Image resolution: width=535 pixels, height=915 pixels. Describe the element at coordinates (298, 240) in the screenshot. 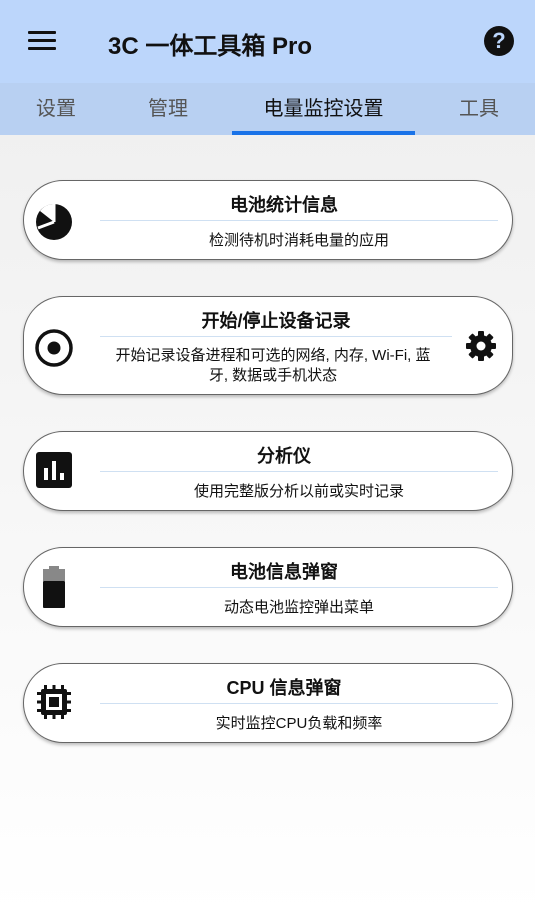

I see `card-description: 检测待机时消耗电量的应用` at that location.